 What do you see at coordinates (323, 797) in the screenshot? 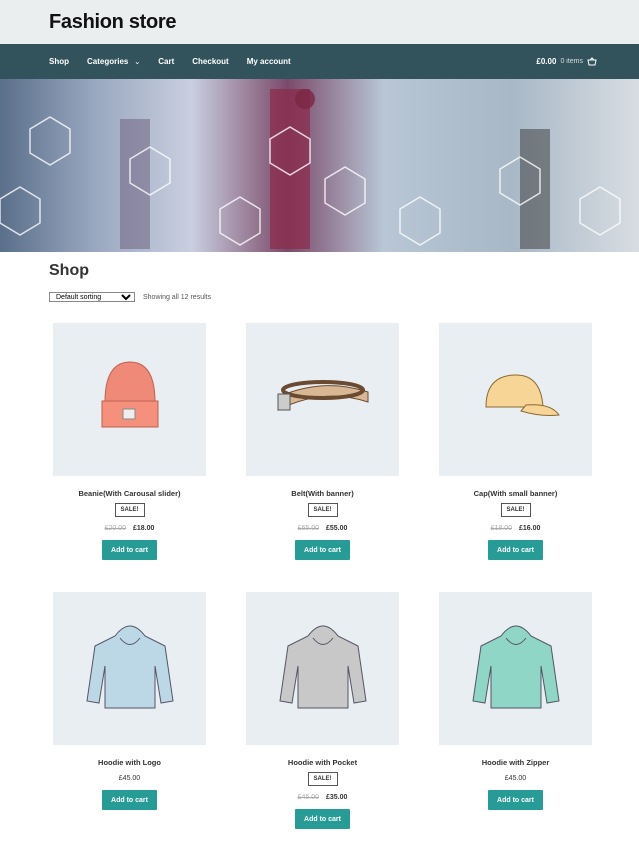
I see `product-price: £45.00 £35.00` at bounding box center [323, 797].